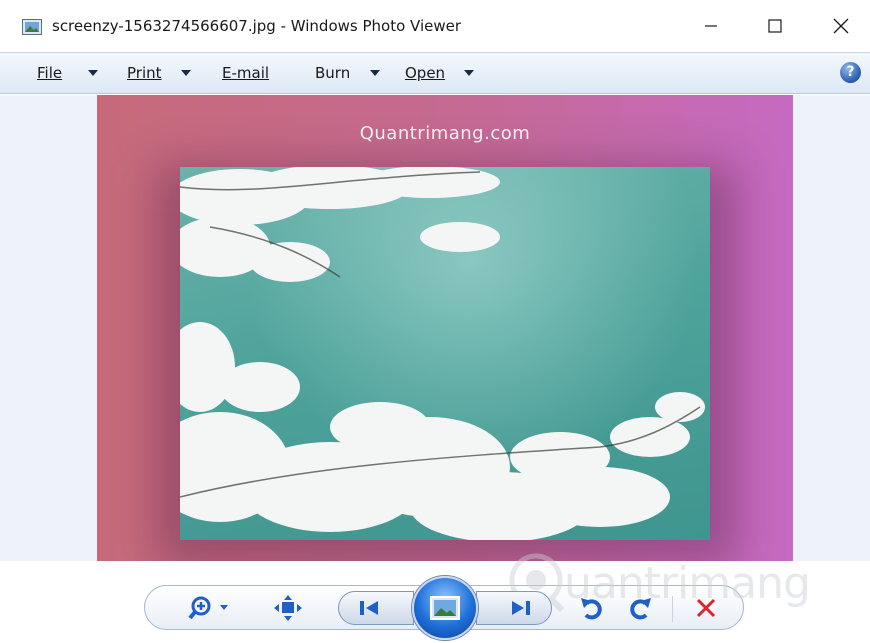 The height and width of the screenshot is (643, 870). I want to click on rotate-left-icon, so click(591, 609).